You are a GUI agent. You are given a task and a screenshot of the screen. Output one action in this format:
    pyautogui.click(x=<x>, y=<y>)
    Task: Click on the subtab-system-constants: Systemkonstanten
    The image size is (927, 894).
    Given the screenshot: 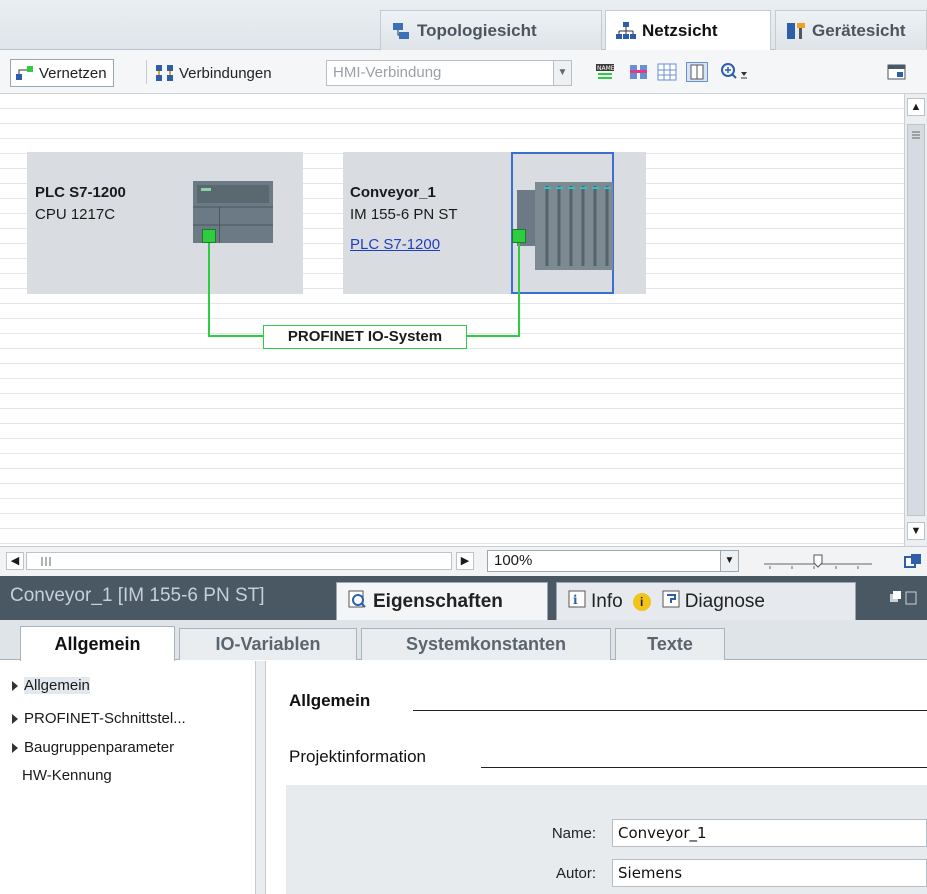 What is the action you would take?
    pyautogui.click(x=486, y=644)
    